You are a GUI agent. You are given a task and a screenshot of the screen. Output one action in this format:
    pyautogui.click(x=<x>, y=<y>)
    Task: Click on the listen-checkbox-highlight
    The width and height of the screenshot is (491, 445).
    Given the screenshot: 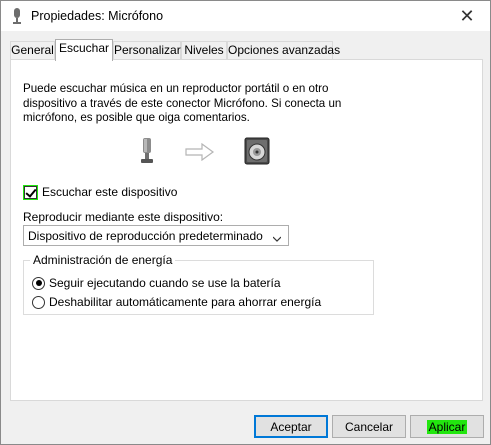 What is the action you would take?
    pyautogui.click(x=30, y=192)
    